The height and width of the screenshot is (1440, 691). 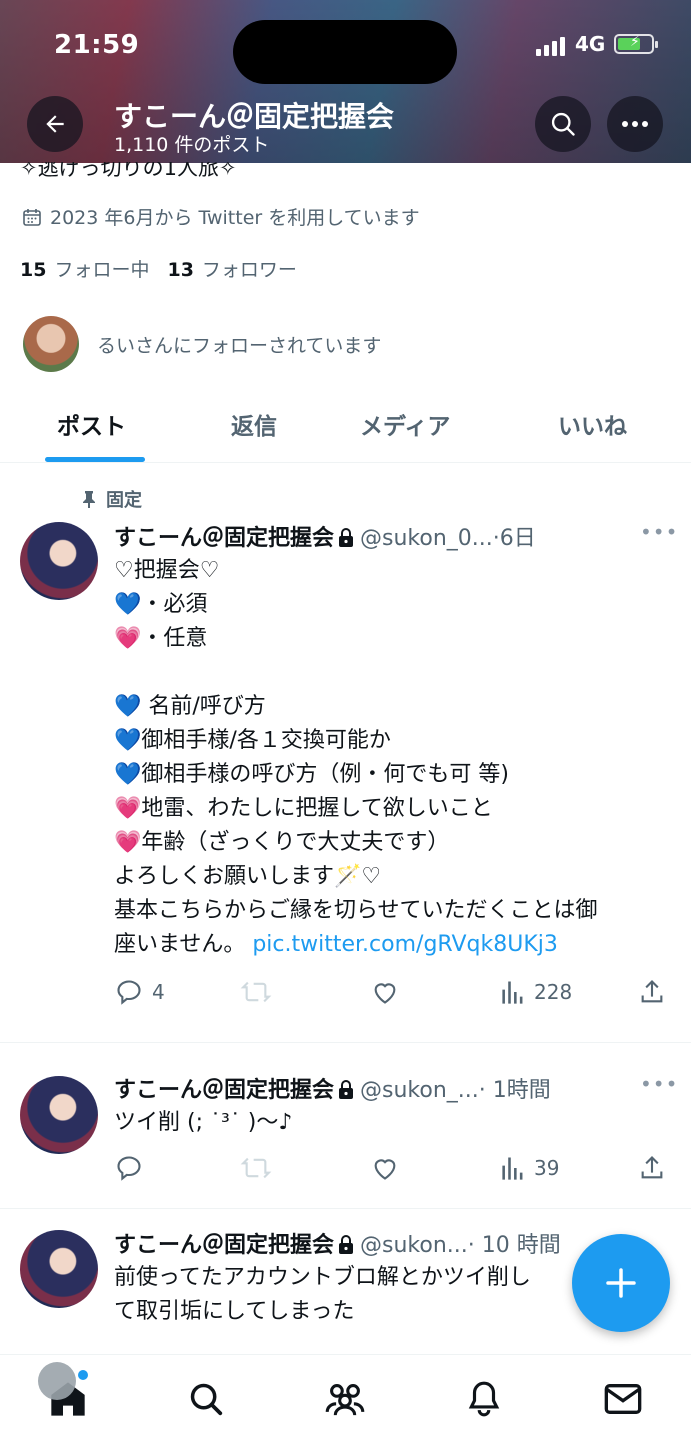 I want to click on pinned-text: 固定, so click(x=124, y=500).